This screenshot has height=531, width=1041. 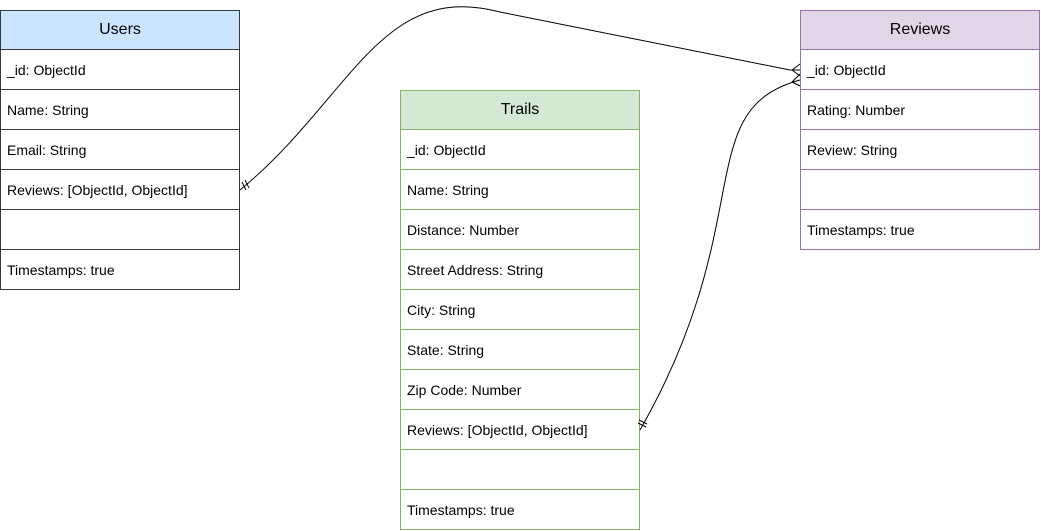 I want to click on trails-field-empty, so click(x=520, y=470).